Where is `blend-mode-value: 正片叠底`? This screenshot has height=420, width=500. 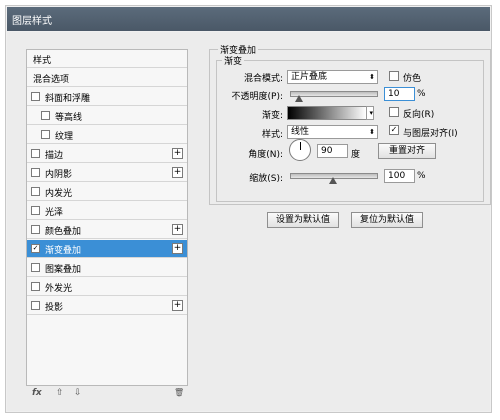
blend-mode-value: 正片叠底 is located at coordinates (309, 77).